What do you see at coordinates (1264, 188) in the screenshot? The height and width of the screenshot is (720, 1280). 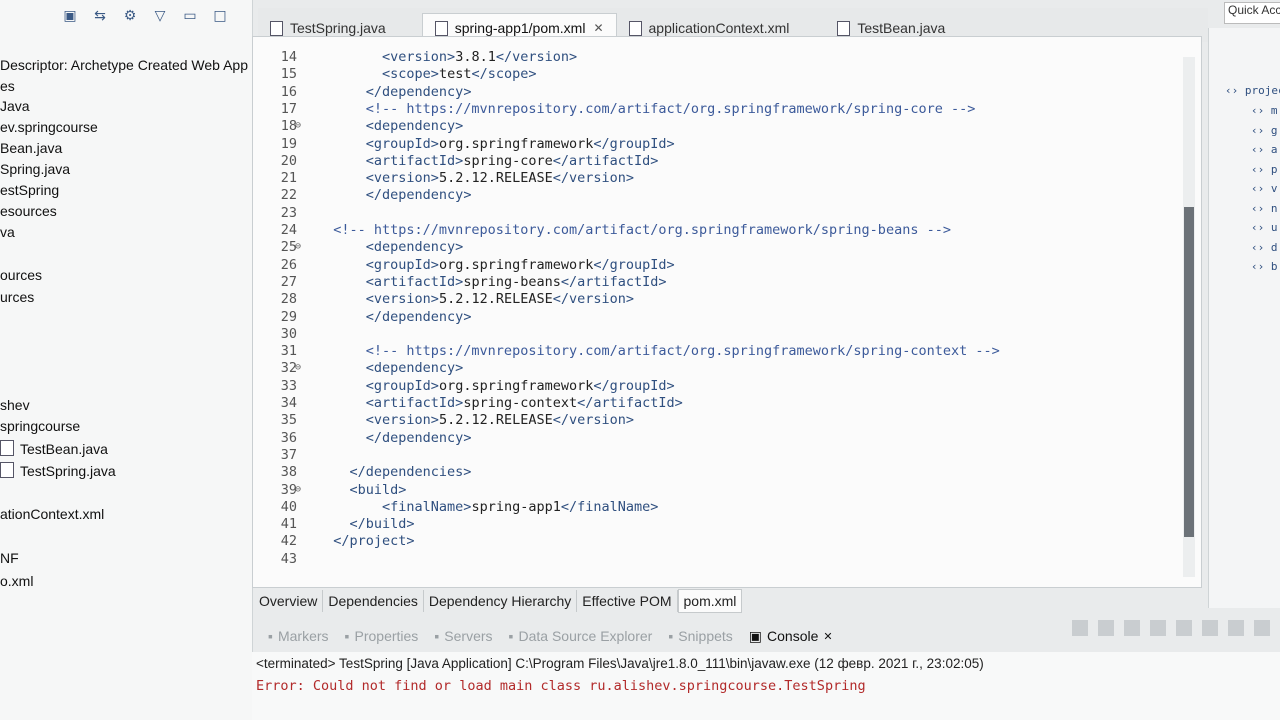 I see `outline-item: ‹› v` at bounding box center [1264, 188].